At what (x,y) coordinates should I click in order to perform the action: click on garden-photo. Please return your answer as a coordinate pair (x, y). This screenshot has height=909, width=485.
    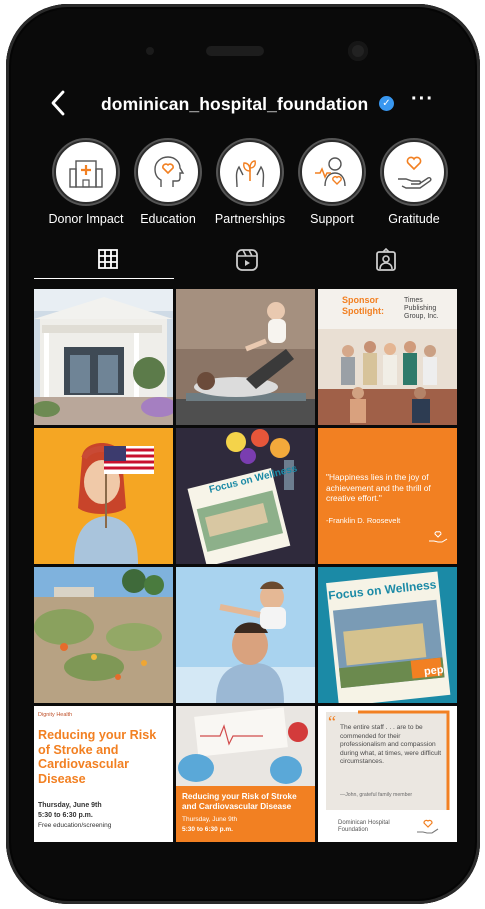
    Looking at the image, I should click on (103, 635).